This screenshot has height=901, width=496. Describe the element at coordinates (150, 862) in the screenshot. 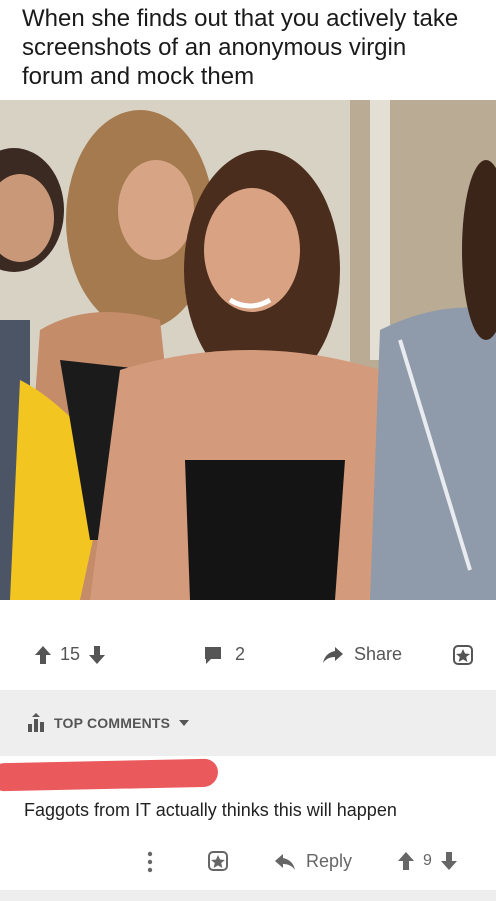

I see `more-options-icon` at that location.